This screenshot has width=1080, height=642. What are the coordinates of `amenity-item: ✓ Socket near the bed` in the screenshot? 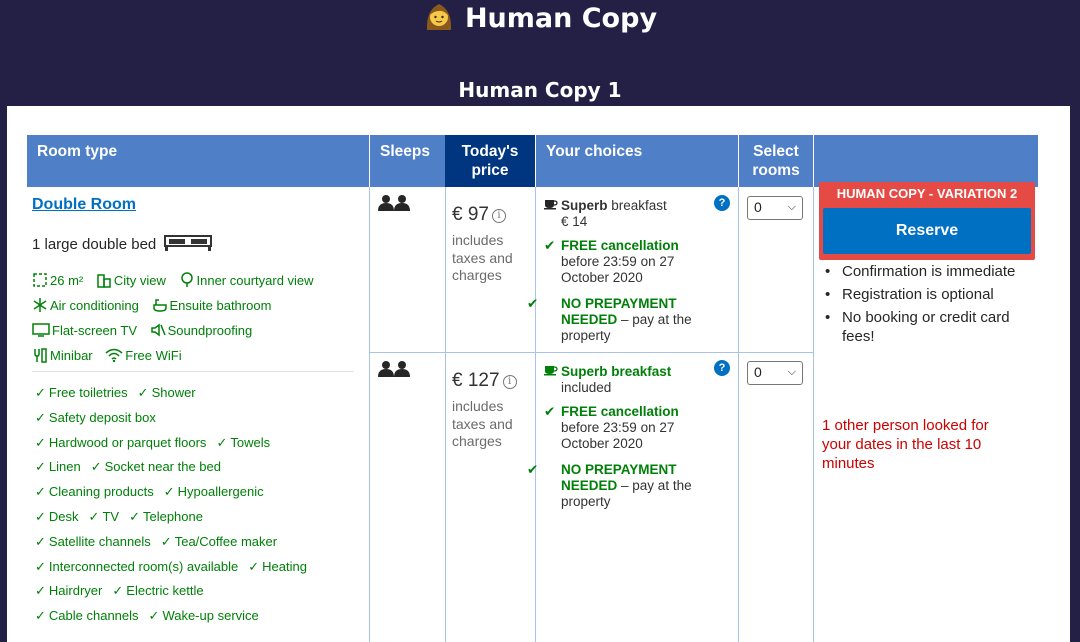 It's located at (155, 467).